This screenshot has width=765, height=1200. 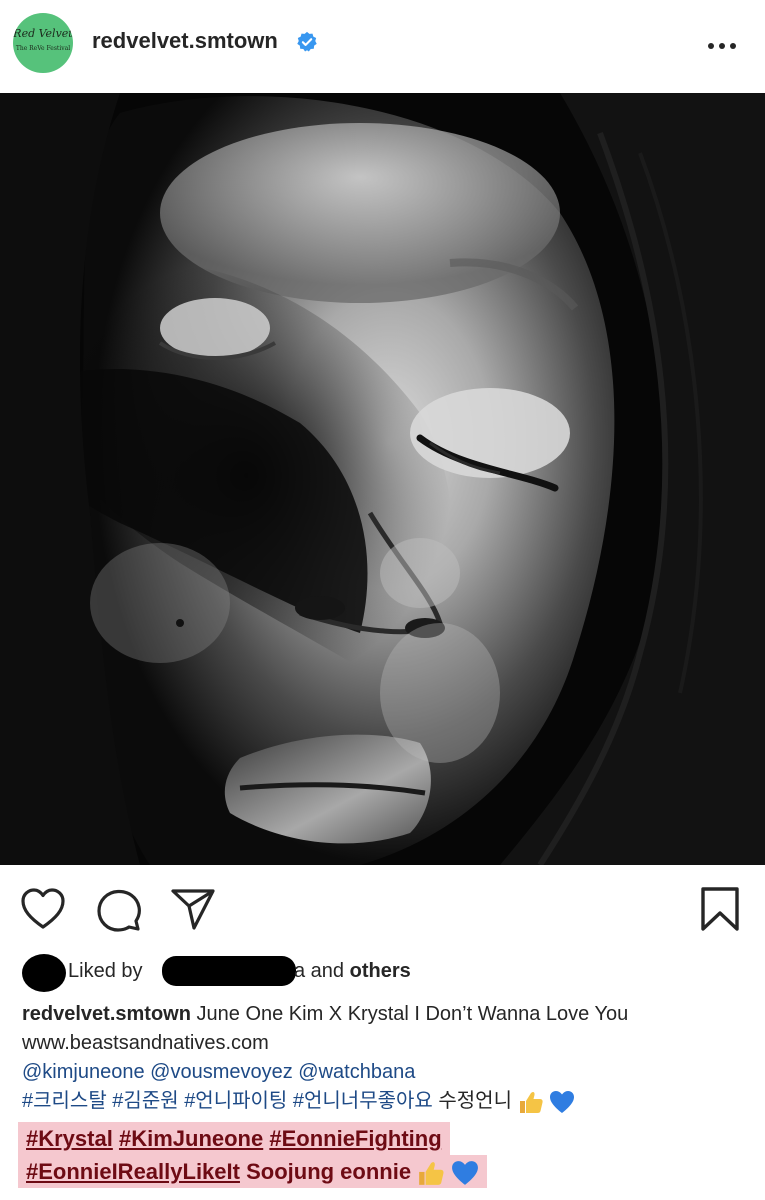 What do you see at coordinates (307, 41) in the screenshot?
I see `verified-badge-icon` at bounding box center [307, 41].